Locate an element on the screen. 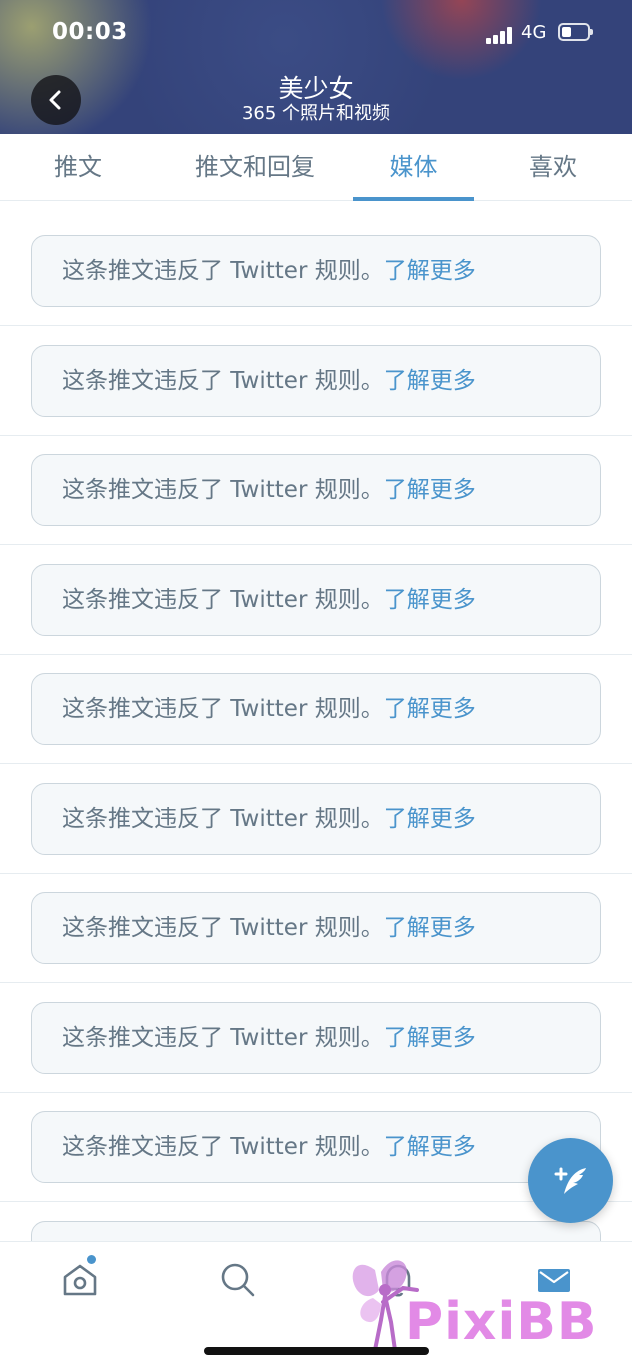  tab-media: 媒体 is located at coordinates (413, 167).